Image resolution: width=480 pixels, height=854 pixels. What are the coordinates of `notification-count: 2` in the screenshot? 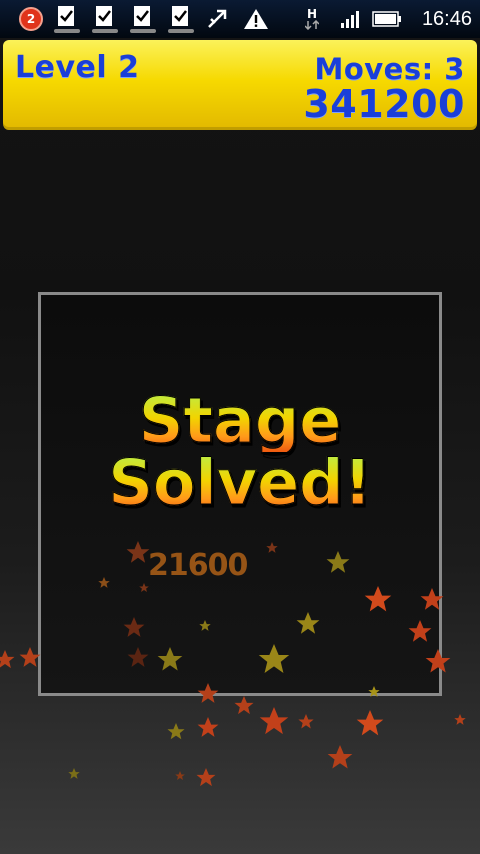 It's located at (31, 19).